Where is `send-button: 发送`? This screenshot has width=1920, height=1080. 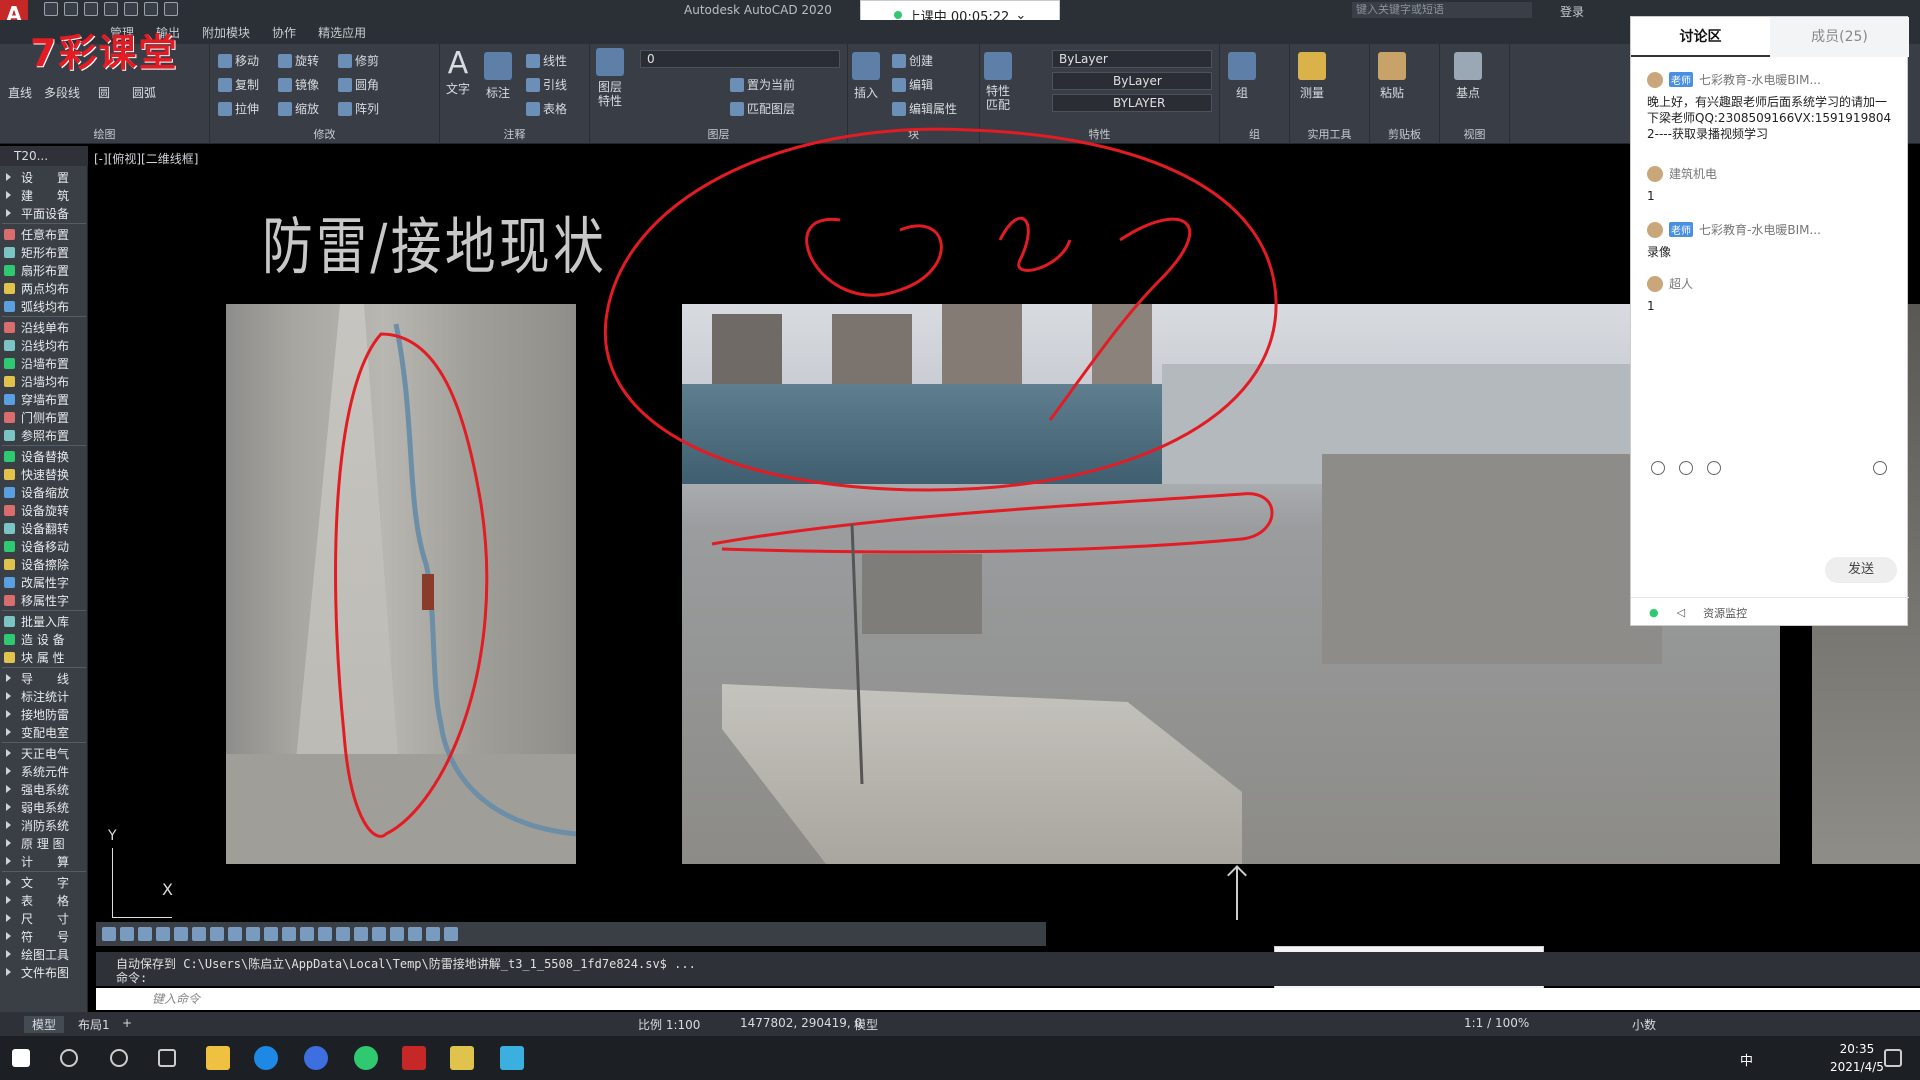
send-button: 发送 is located at coordinates (1861, 570).